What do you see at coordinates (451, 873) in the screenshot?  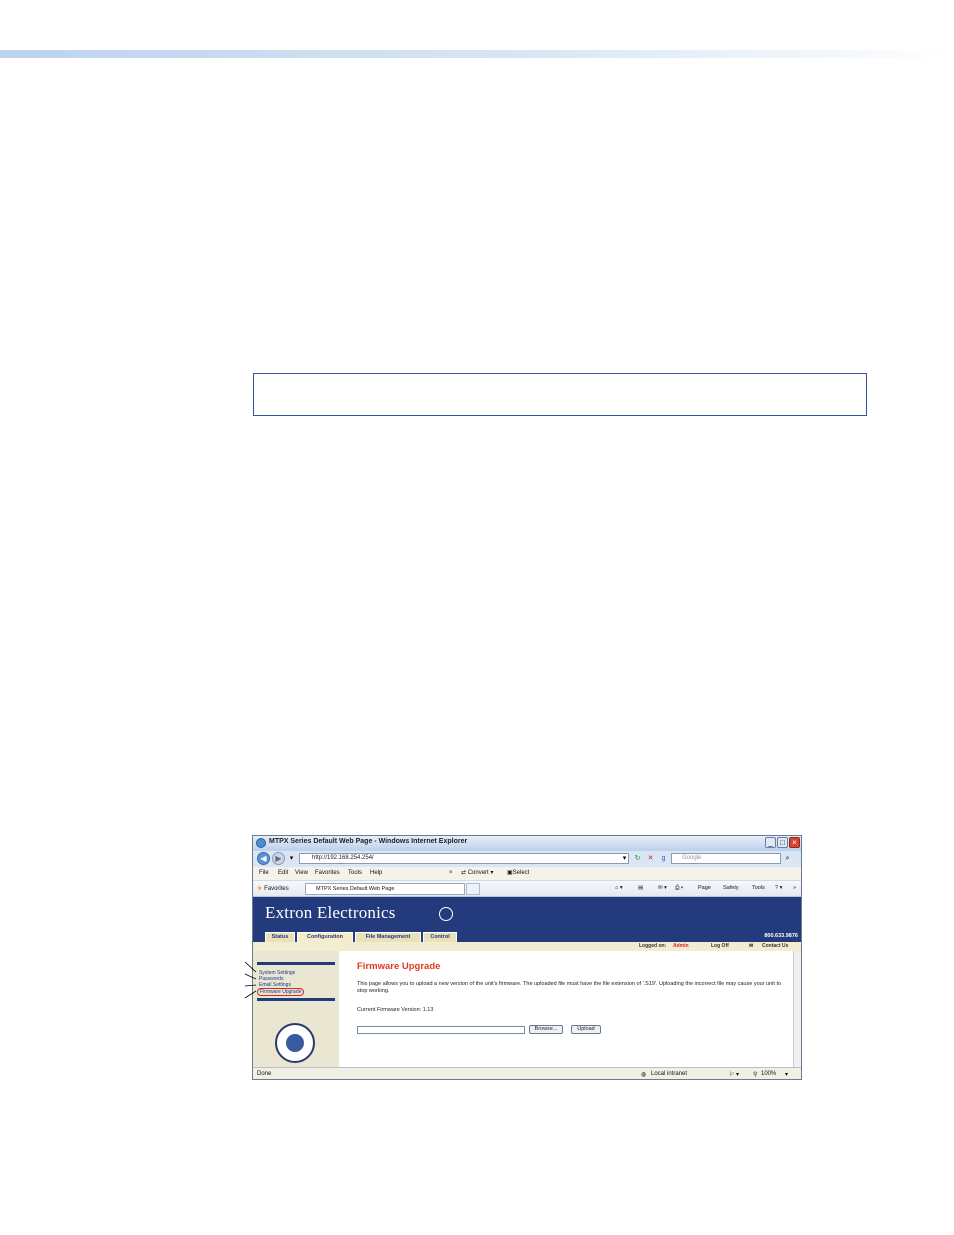 I see `close-toolbar-icon: ×` at bounding box center [451, 873].